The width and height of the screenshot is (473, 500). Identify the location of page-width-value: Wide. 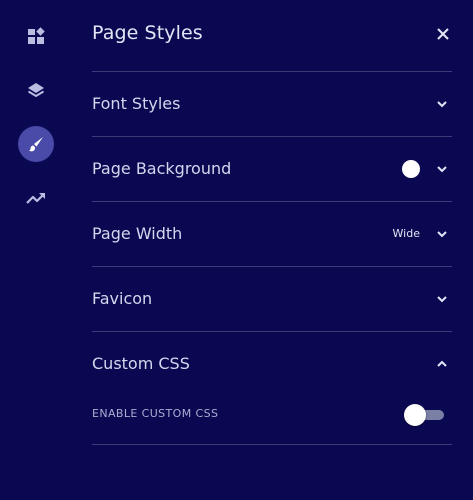
(406, 233).